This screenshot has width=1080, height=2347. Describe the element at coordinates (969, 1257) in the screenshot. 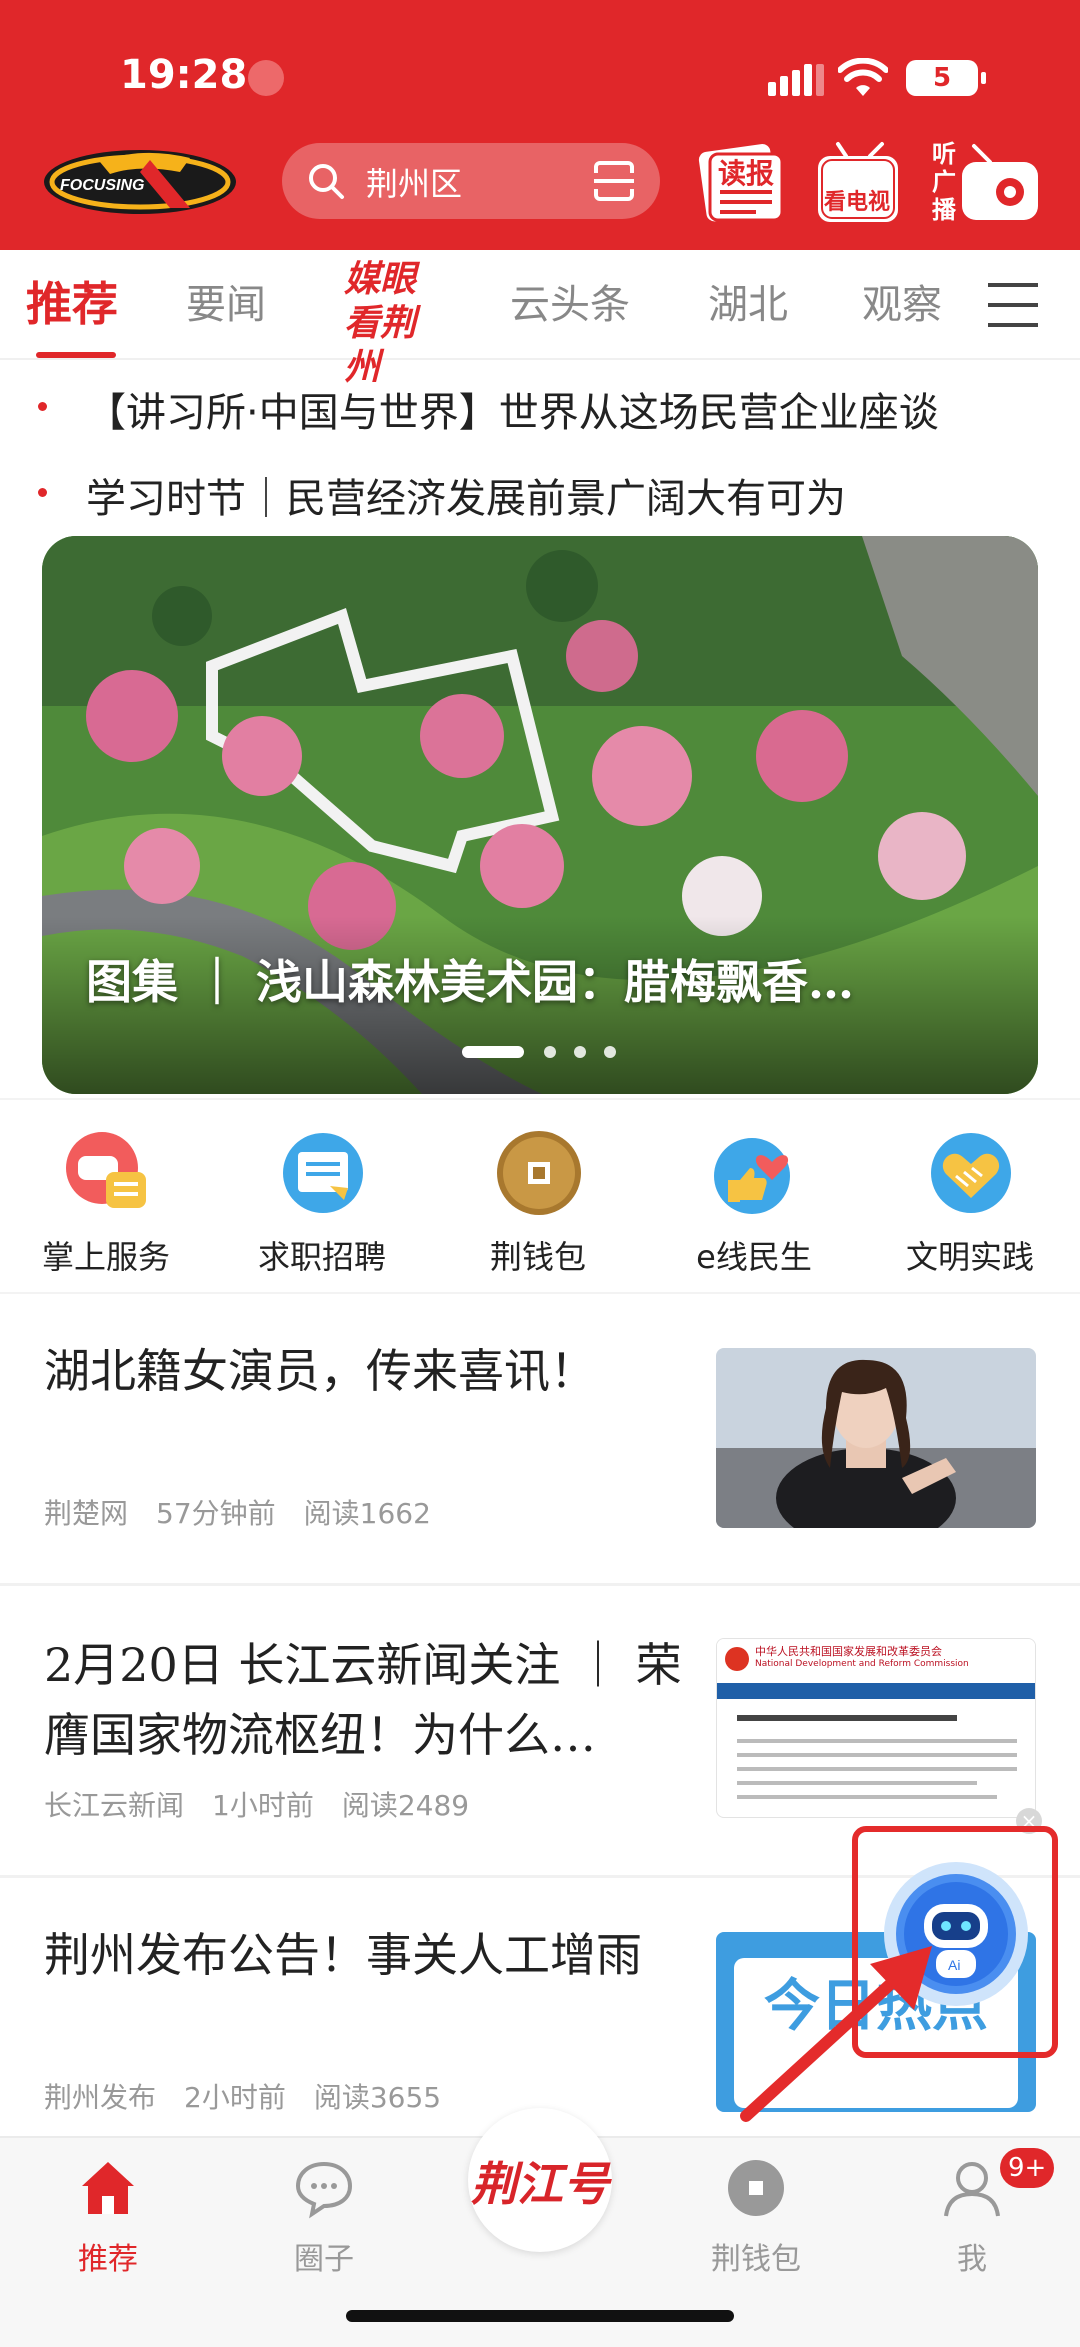

I see `service-label: 文明实践` at that location.